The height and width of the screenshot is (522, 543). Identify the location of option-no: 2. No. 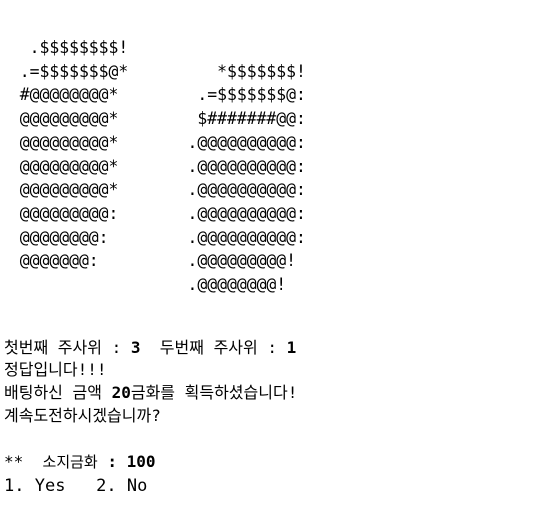
(121, 486).